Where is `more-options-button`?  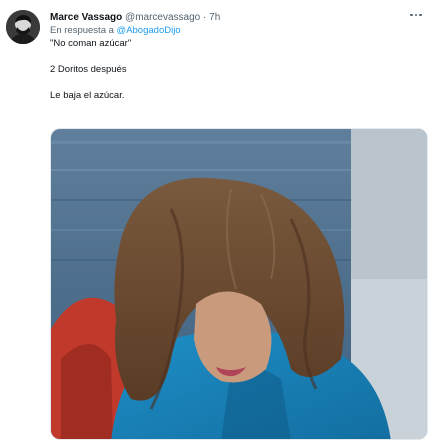 more-options-button is located at coordinates (416, 15).